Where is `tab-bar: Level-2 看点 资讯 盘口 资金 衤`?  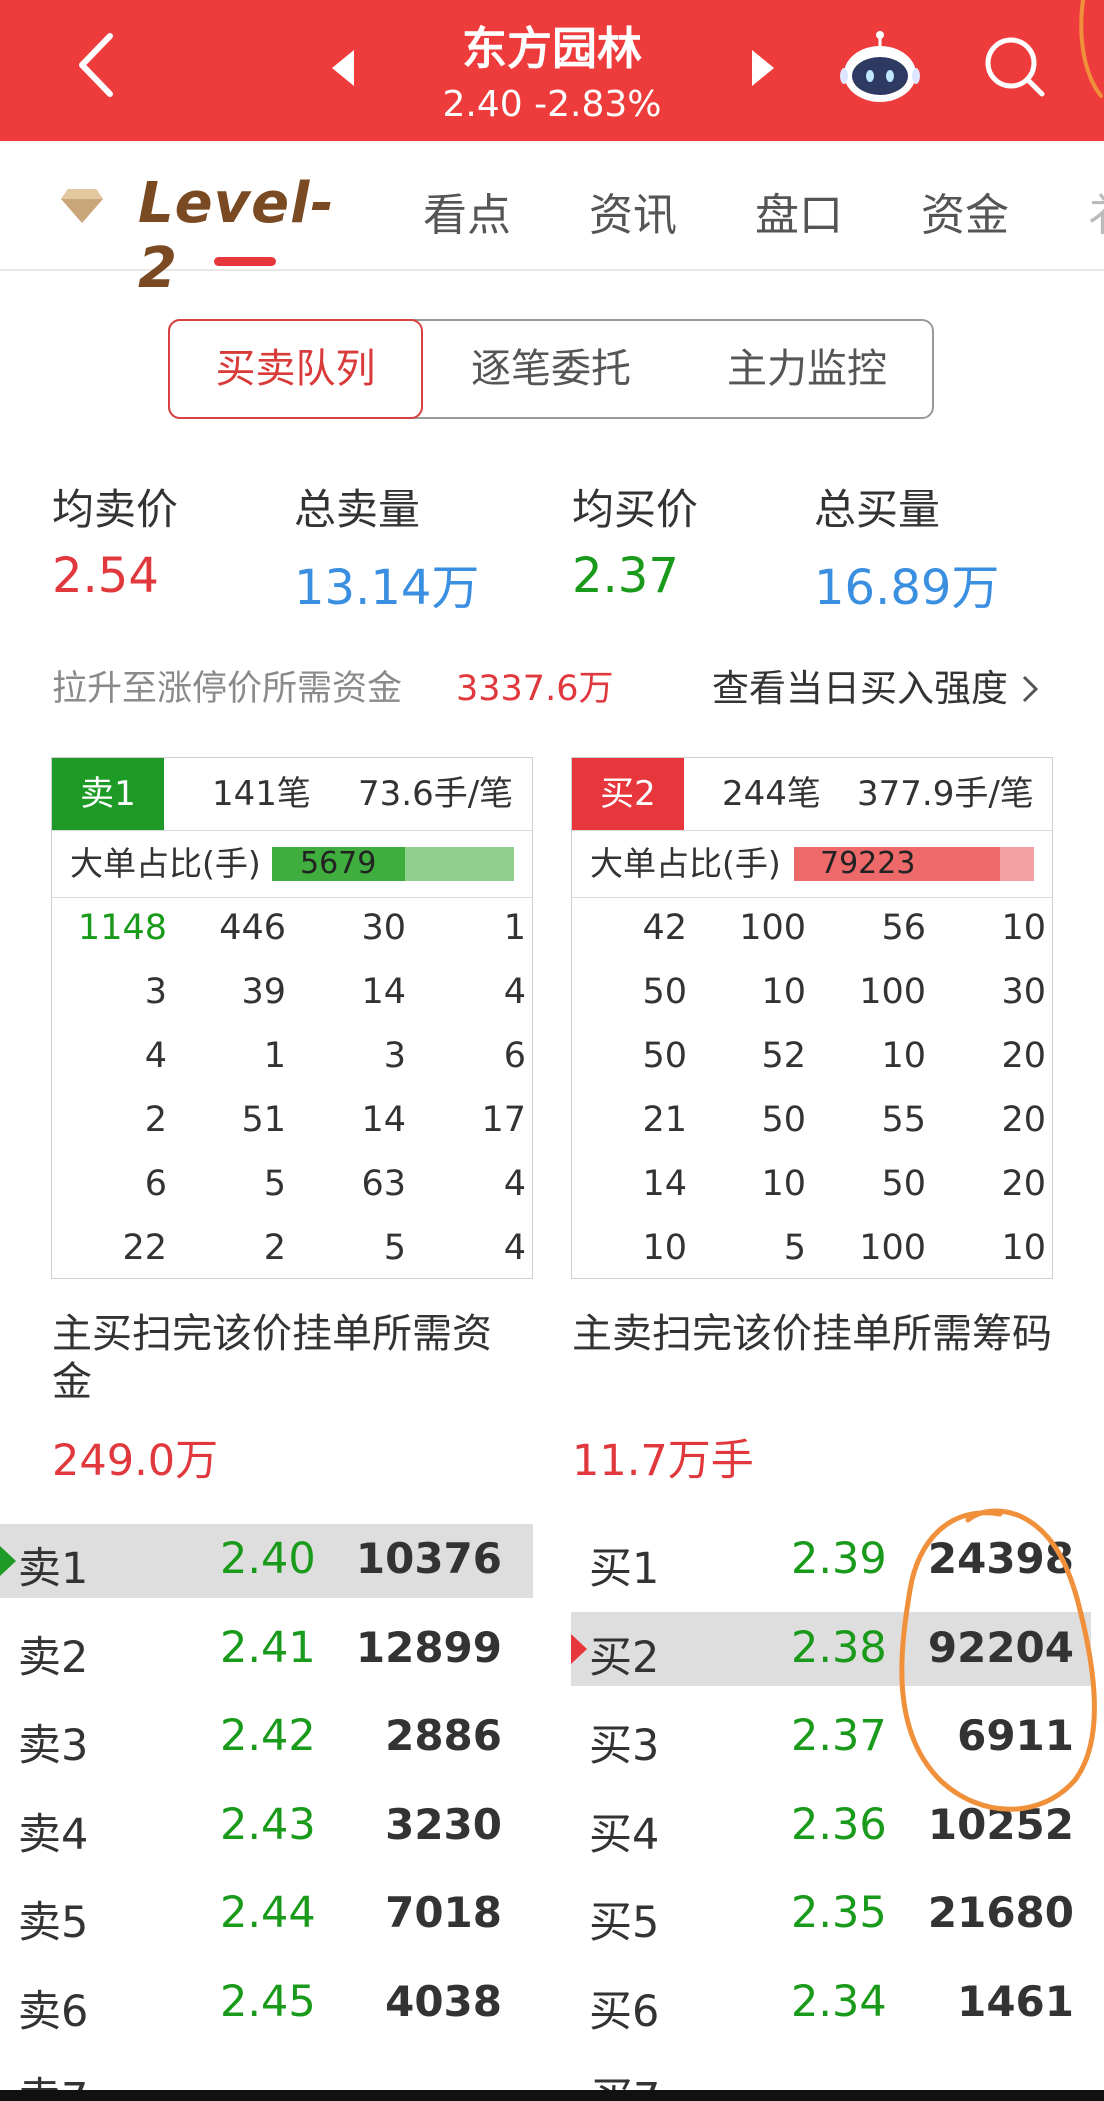 tab-bar: Level-2 看点 资讯 盘口 资金 衤 is located at coordinates (552, 221).